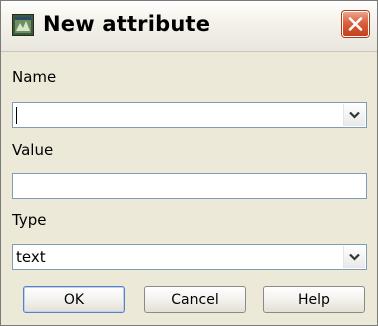 The width and height of the screenshot is (378, 326). I want to click on type-select: text, so click(189, 257).